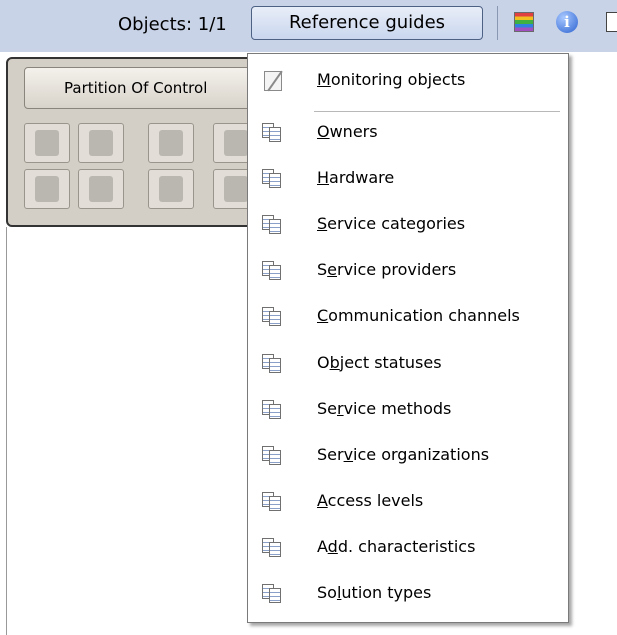  Describe the element at coordinates (367, 23) in the screenshot. I see `reference-guides-button: Reference guides` at that location.